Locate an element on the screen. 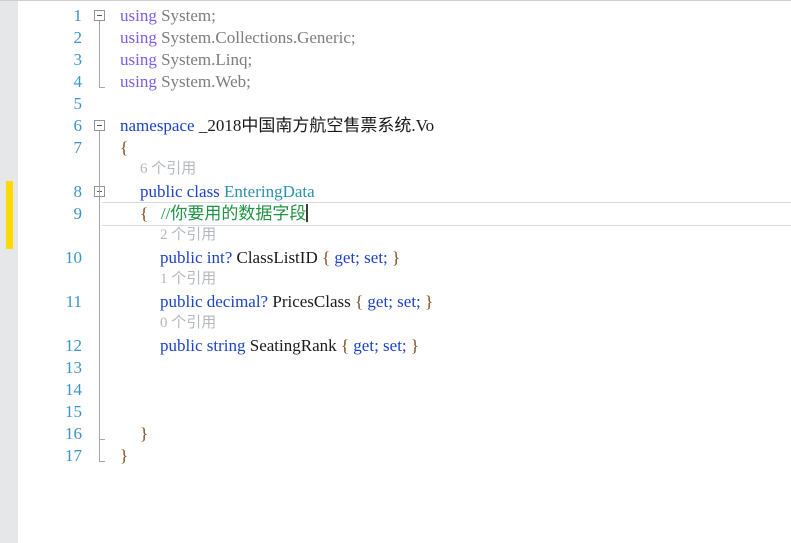  code-token: _2018中国南方航空售票系统.Vo is located at coordinates (316, 125).